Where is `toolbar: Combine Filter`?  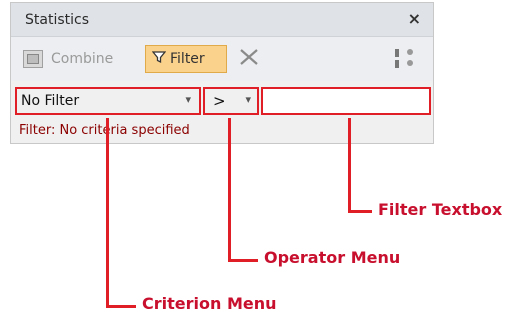 toolbar: Combine Filter is located at coordinates (222, 59).